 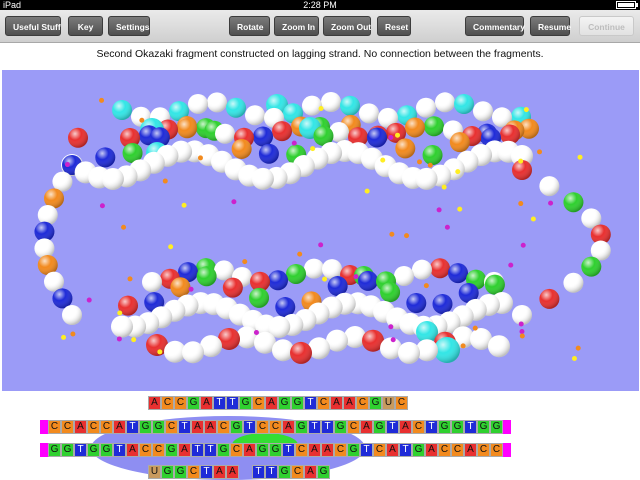 What do you see at coordinates (320, 5) in the screenshot?
I see `clock: 2:28 PM` at bounding box center [320, 5].